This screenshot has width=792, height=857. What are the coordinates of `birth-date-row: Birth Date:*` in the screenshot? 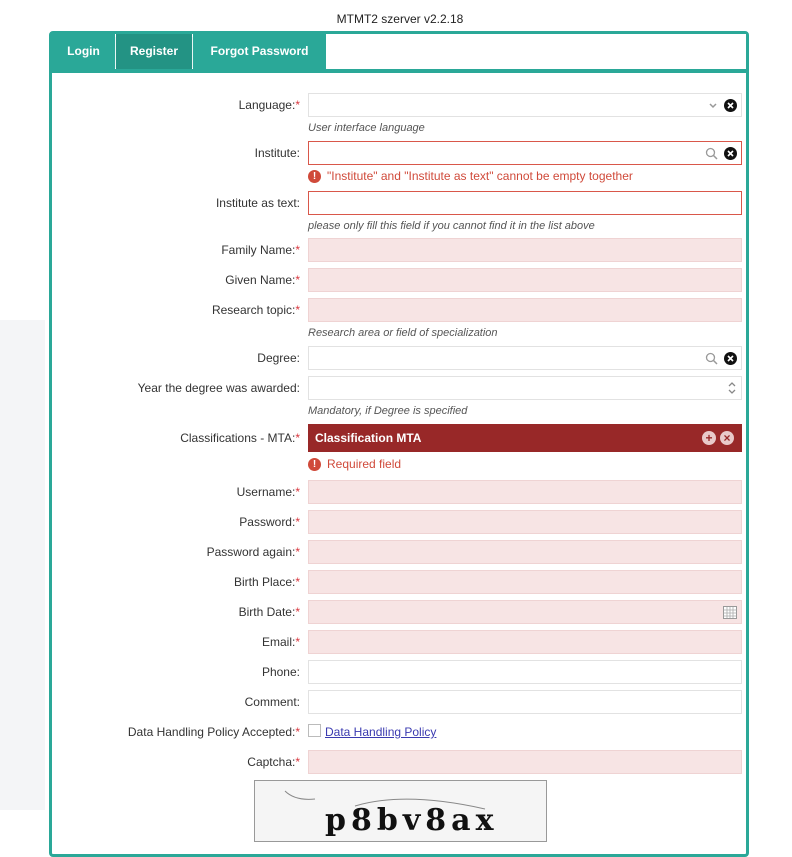 It's located at (399, 612).